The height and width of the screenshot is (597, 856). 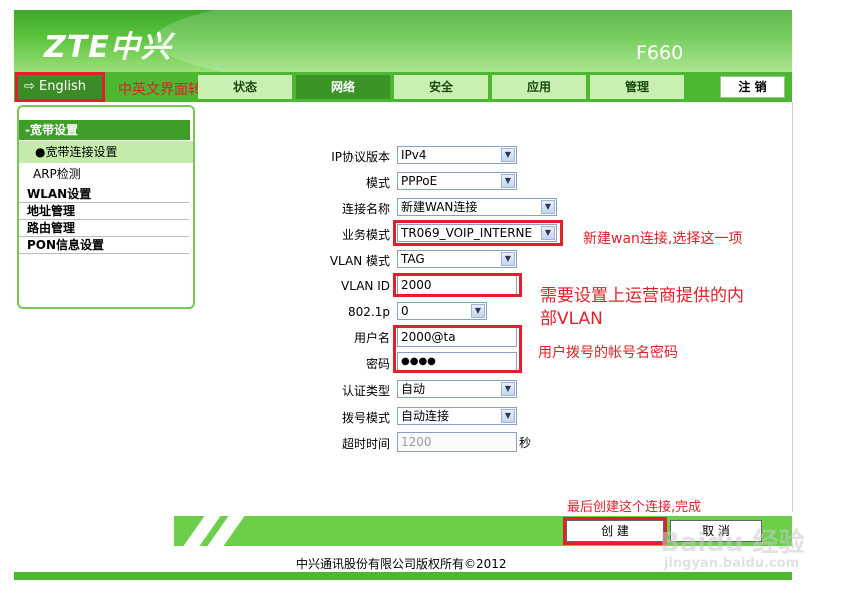 I want to click on vlan-mode-label: VLAN 模式, so click(x=359, y=261).